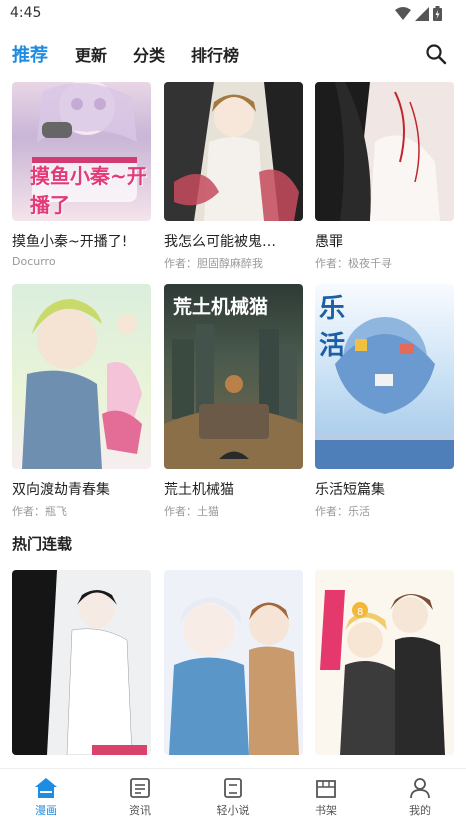 This screenshot has height=828, width=466. Describe the element at coordinates (384, 662) in the screenshot. I see `comic-cover: 8` at that location.